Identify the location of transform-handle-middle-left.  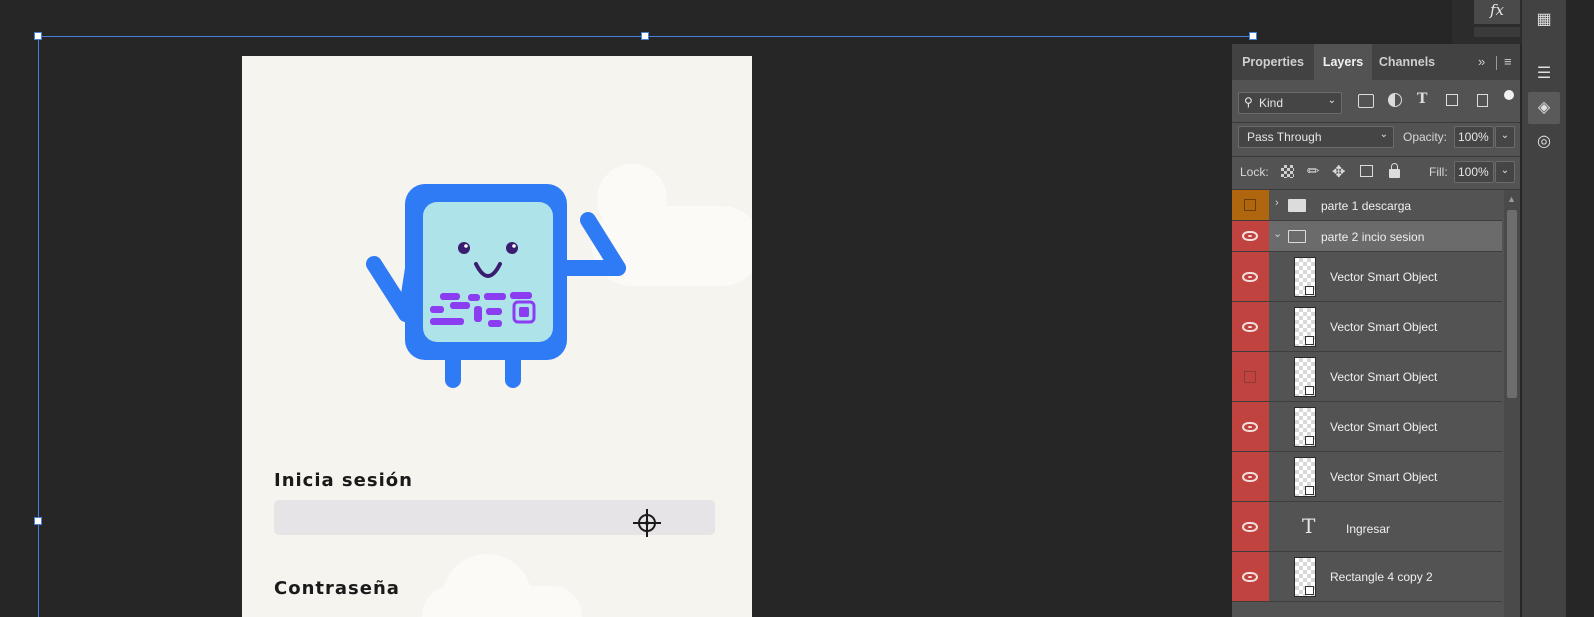
(38, 521).